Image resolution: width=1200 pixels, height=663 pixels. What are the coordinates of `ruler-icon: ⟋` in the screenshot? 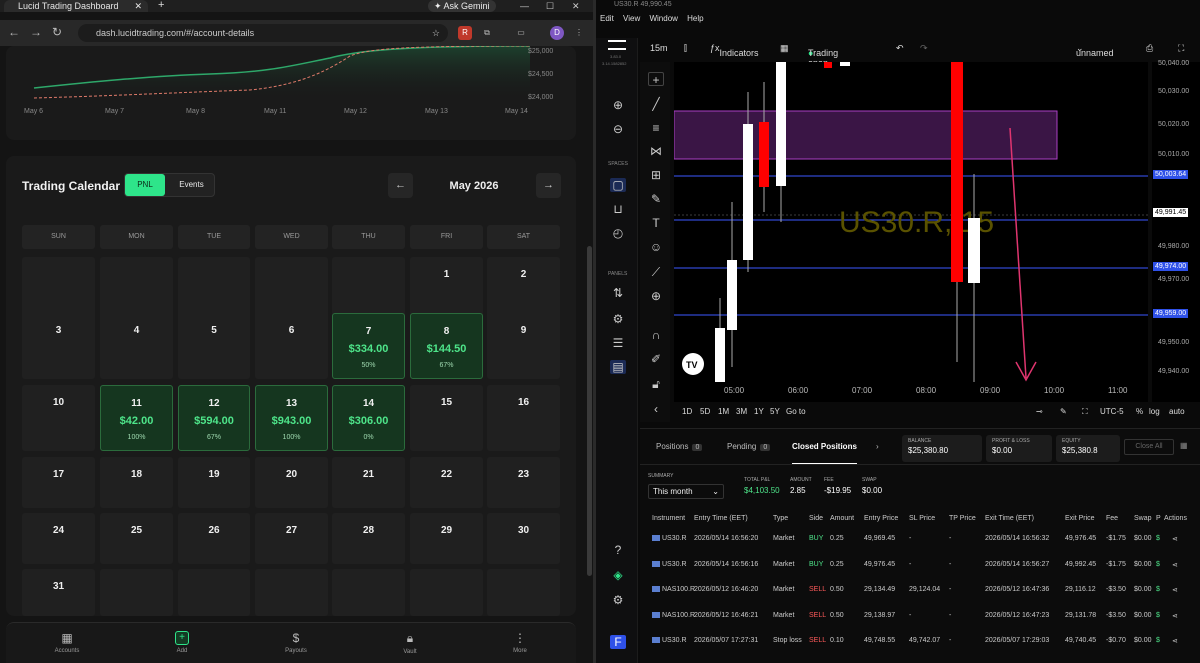 It's located at (656, 272).